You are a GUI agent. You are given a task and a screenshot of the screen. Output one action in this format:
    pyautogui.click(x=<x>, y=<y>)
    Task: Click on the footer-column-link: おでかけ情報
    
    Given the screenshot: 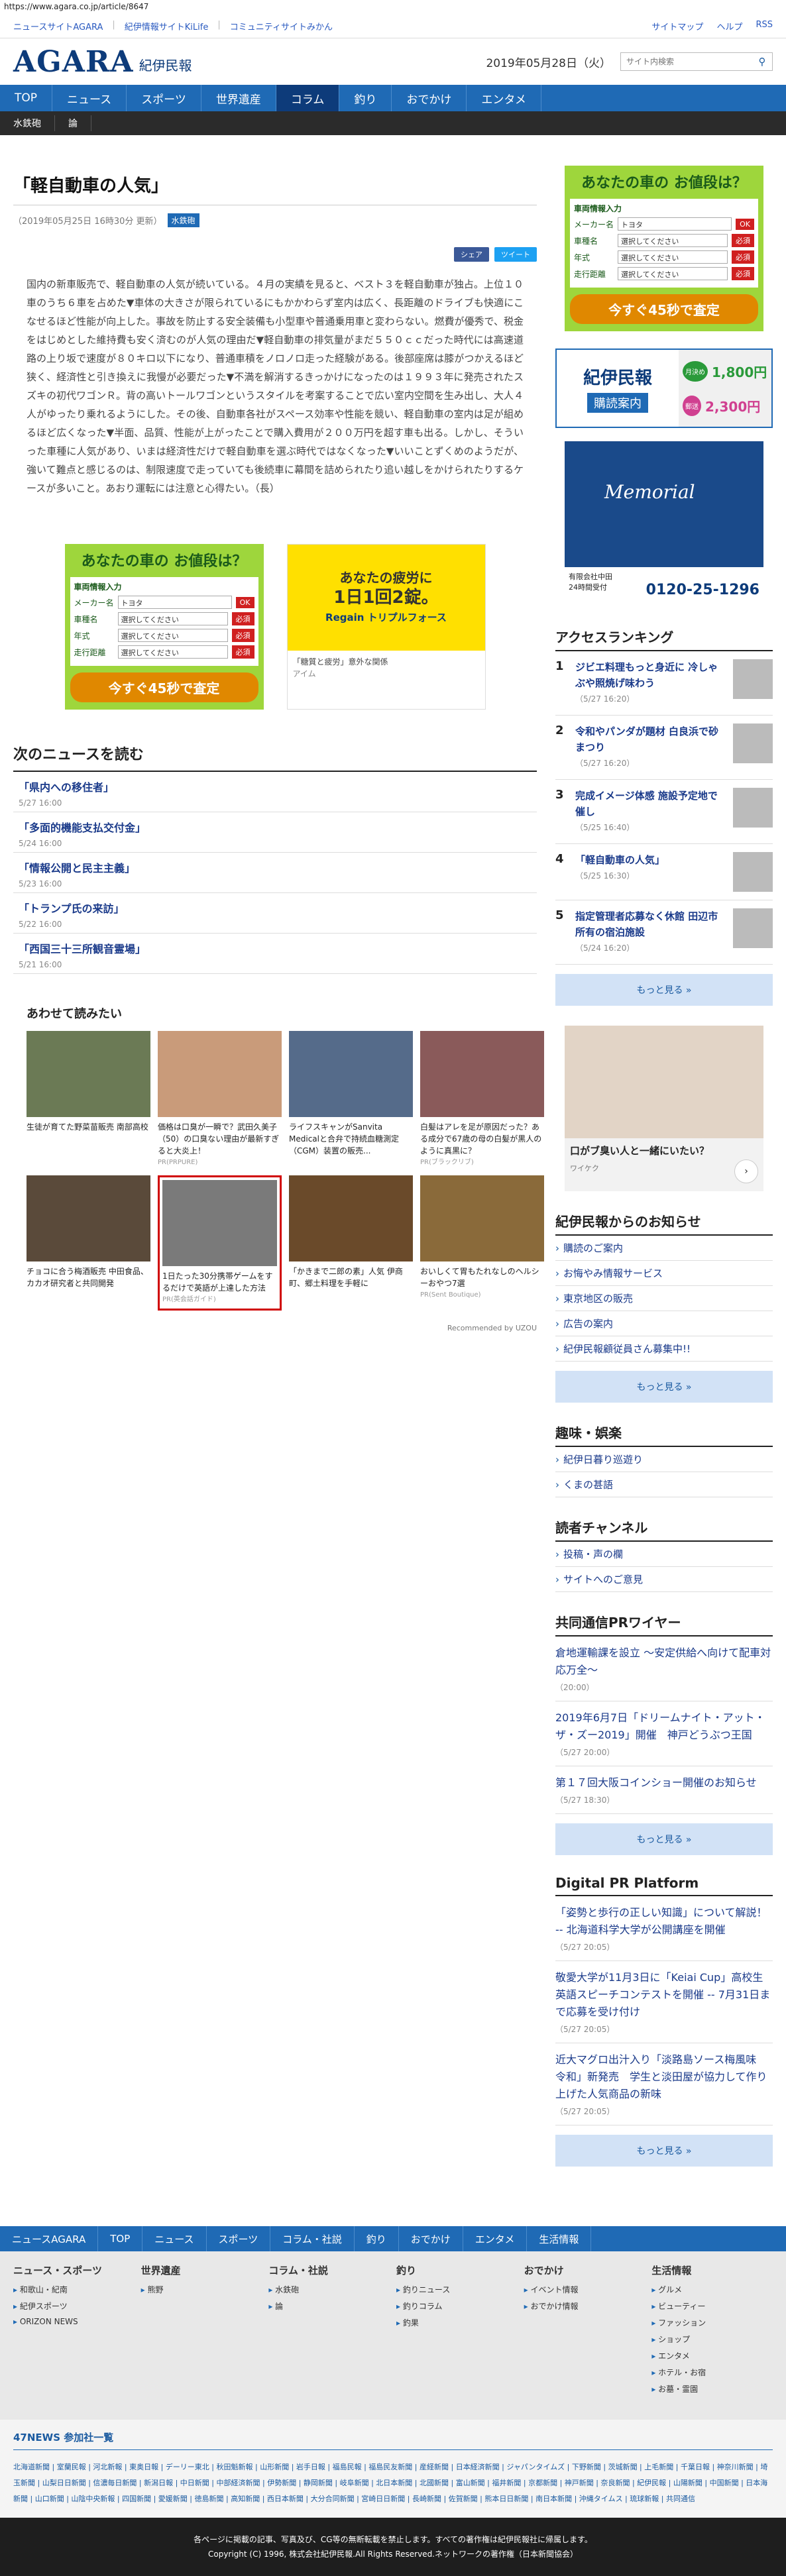 What is the action you would take?
    pyautogui.click(x=585, y=2306)
    